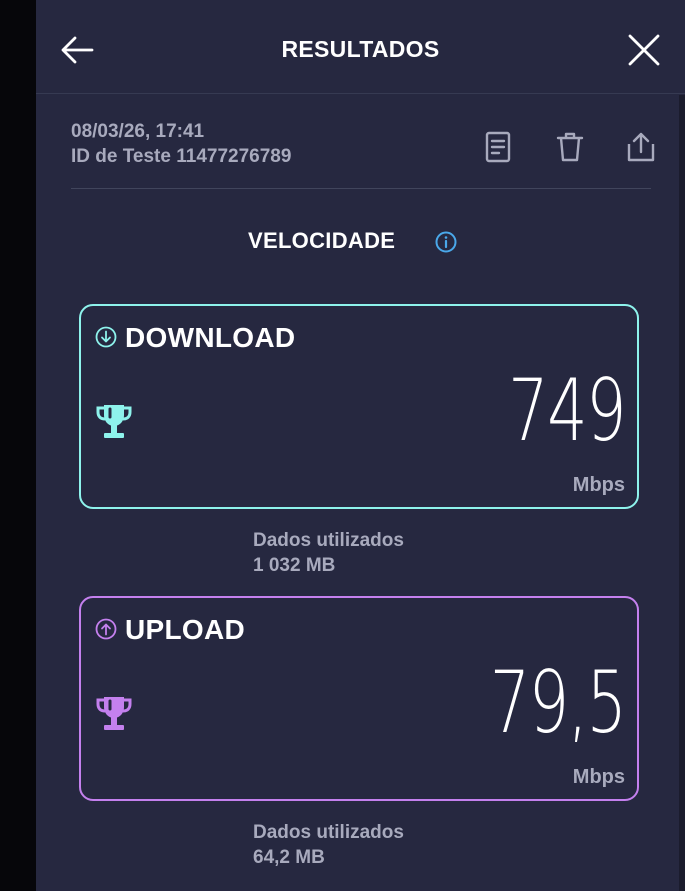 Image resolution: width=685 pixels, height=891 pixels. I want to click on close-icon, so click(644, 50).